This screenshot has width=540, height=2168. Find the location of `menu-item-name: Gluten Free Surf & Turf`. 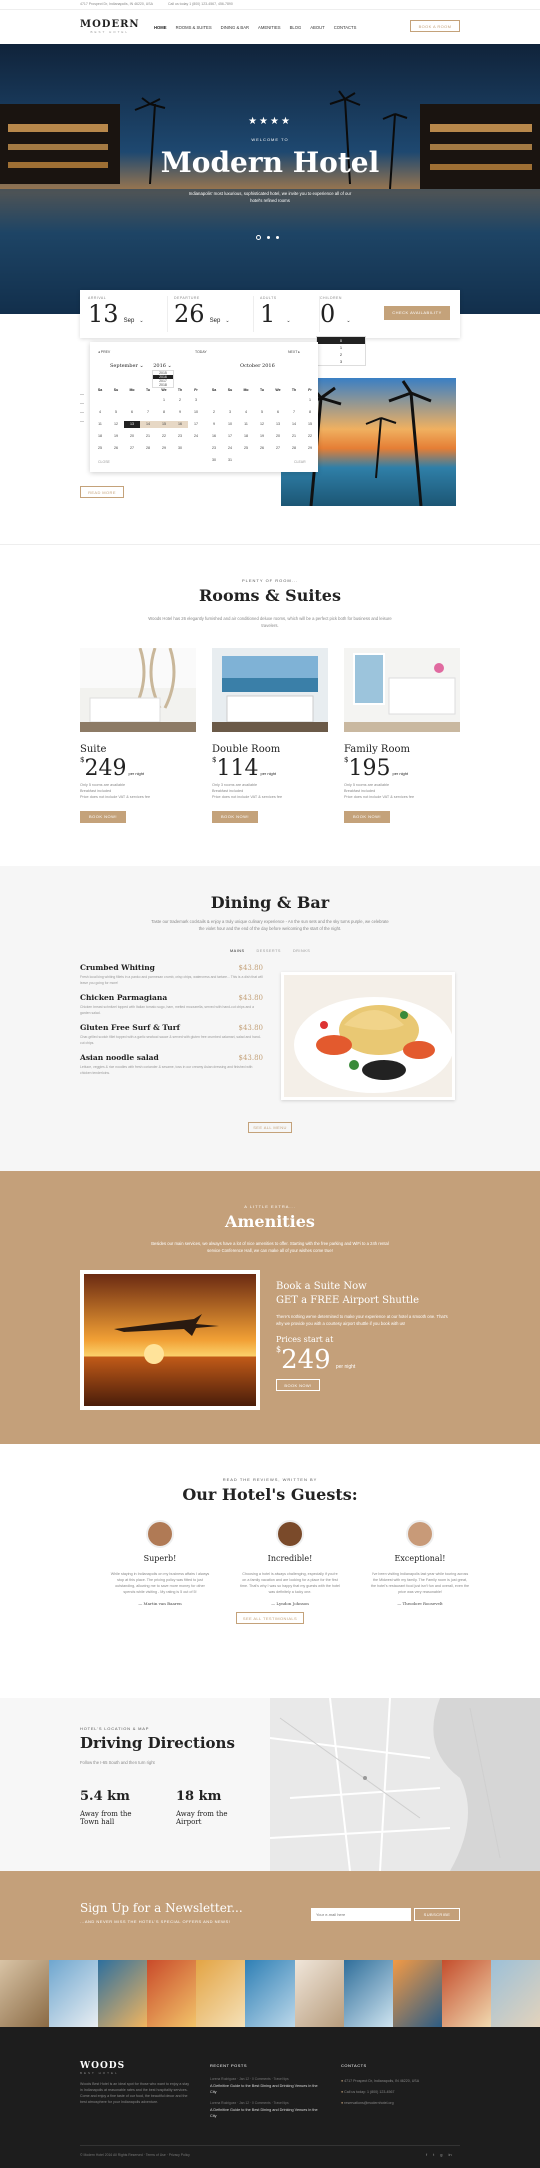

menu-item-name: Gluten Free Surf & Turf is located at coordinates (130, 1027).